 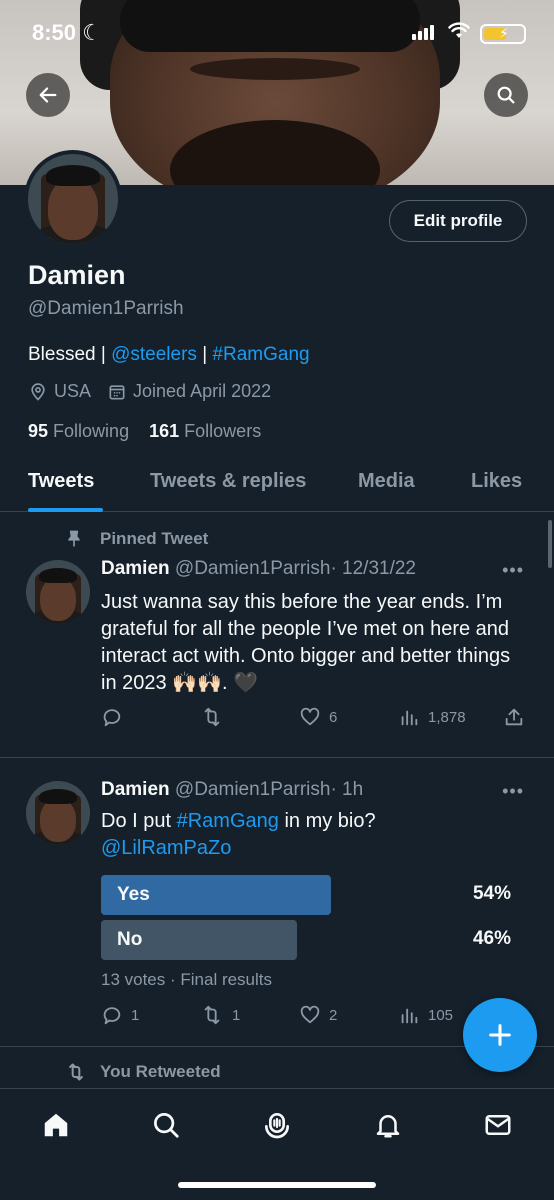 What do you see at coordinates (166, 848) in the screenshot?
I see `tweet-mention-link: @LilRamPaZo` at bounding box center [166, 848].